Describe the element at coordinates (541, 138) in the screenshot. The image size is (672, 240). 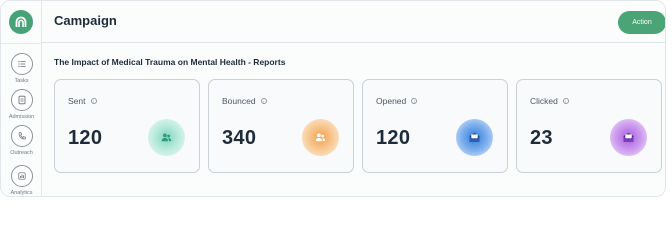
I see `stat-value: 23` at that location.